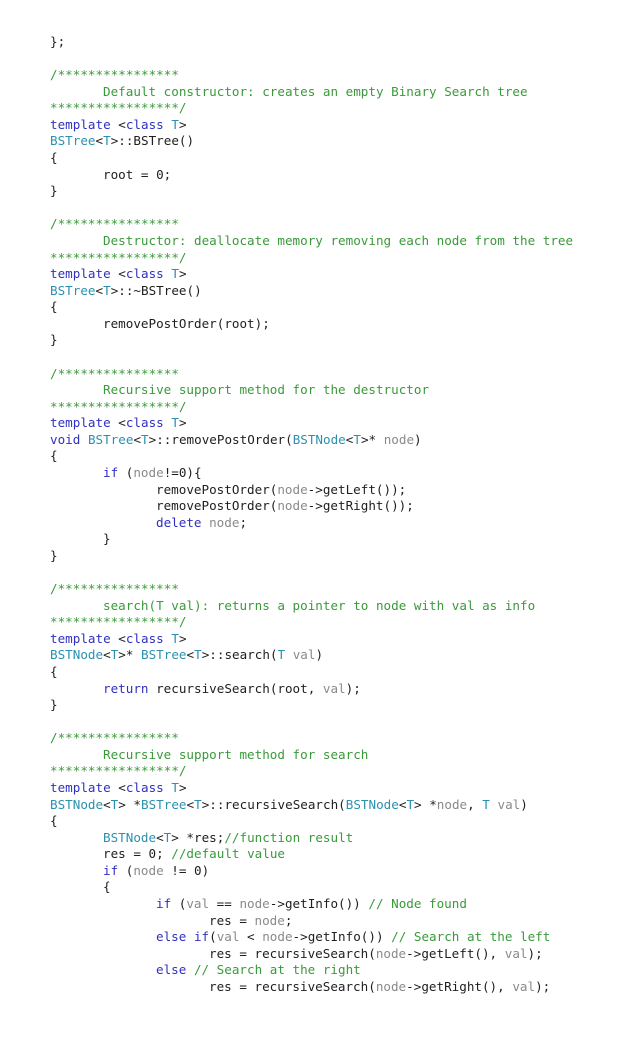  What do you see at coordinates (471, 937) in the screenshot?
I see `comment-token: // Search at the left` at bounding box center [471, 937].